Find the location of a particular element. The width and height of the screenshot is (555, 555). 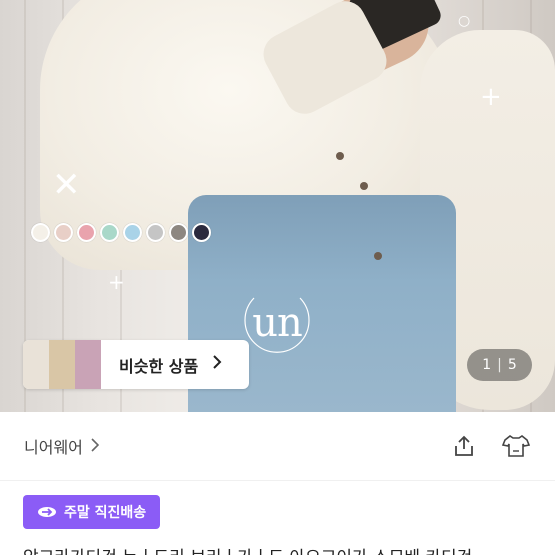

logo-ring-icon is located at coordinates (277, 325).